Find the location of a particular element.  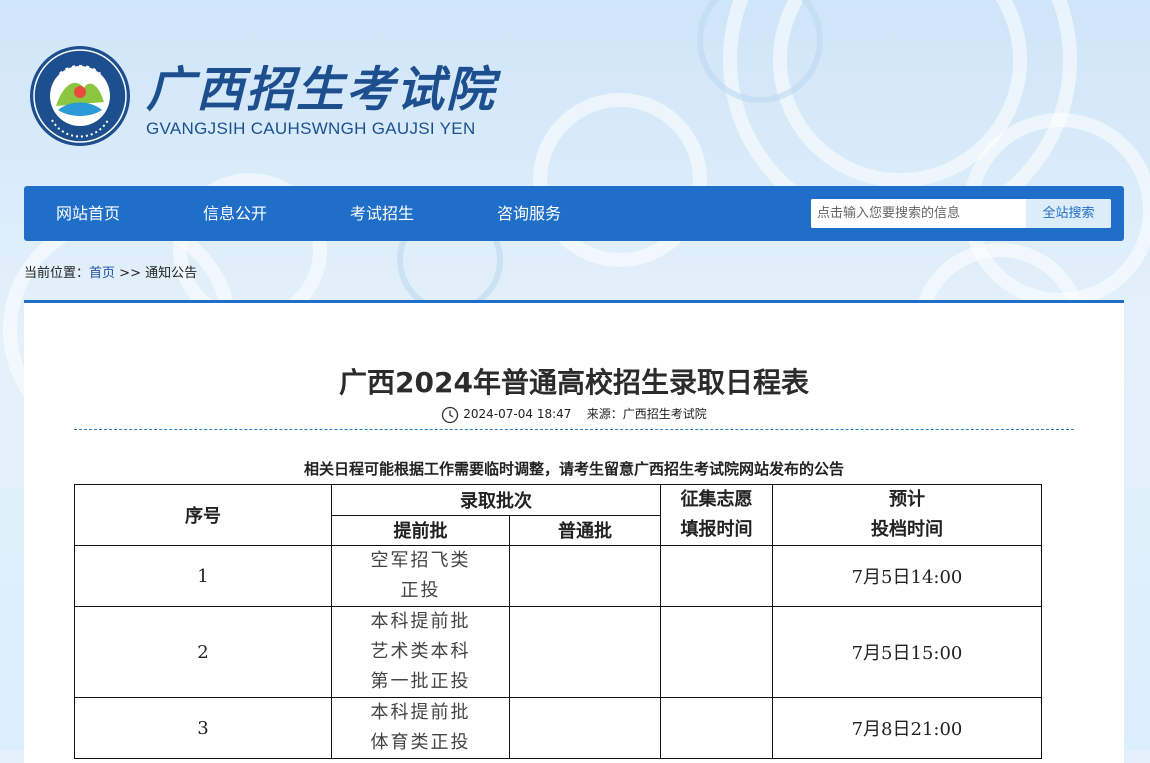

header-solicit-line2: 填报时间 is located at coordinates (716, 529).